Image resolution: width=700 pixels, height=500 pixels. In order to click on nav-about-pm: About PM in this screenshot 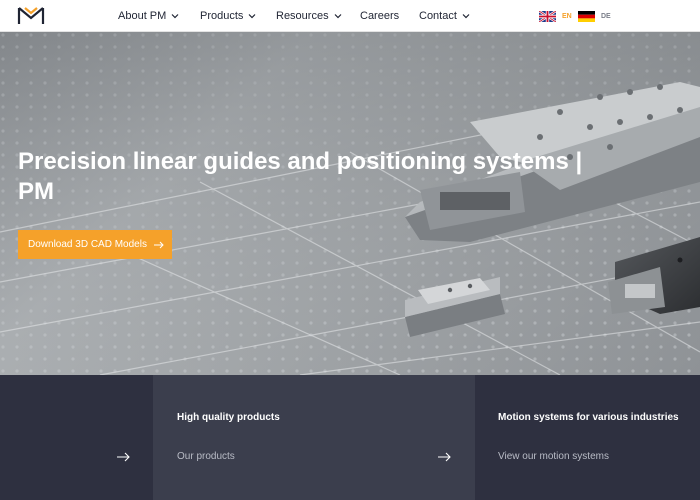, I will do `click(148, 16)`.